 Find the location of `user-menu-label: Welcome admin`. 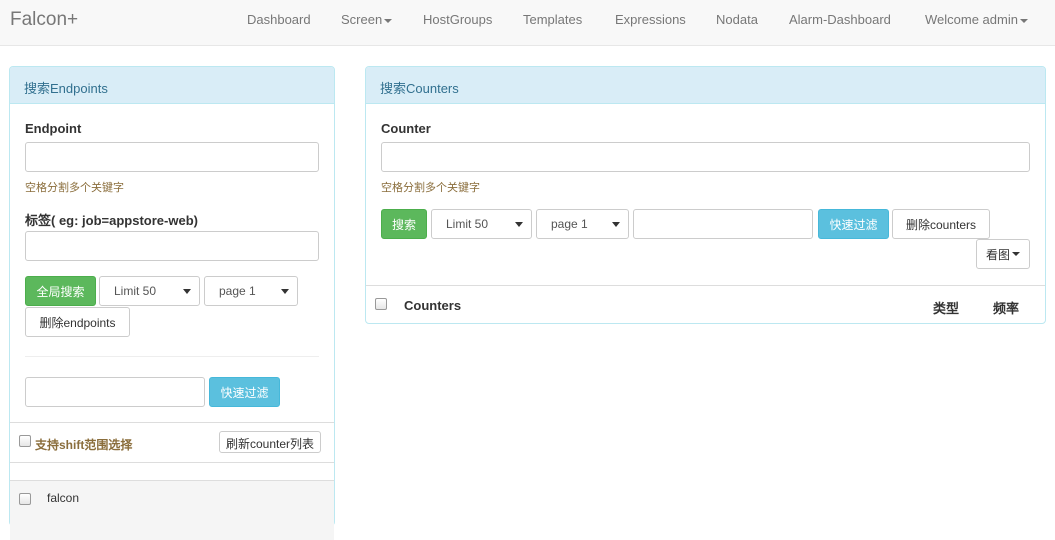

user-menu-label: Welcome admin is located at coordinates (971, 19).